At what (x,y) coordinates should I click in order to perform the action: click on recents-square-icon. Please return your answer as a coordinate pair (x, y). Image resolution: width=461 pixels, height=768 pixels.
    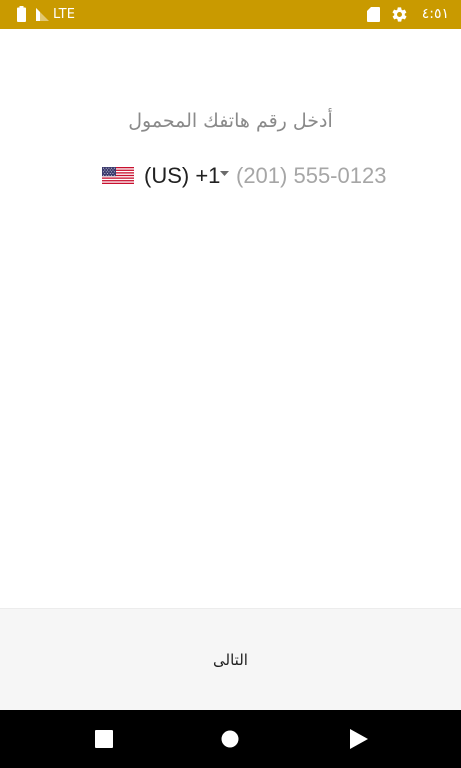
    Looking at the image, I should click on (104, 739).